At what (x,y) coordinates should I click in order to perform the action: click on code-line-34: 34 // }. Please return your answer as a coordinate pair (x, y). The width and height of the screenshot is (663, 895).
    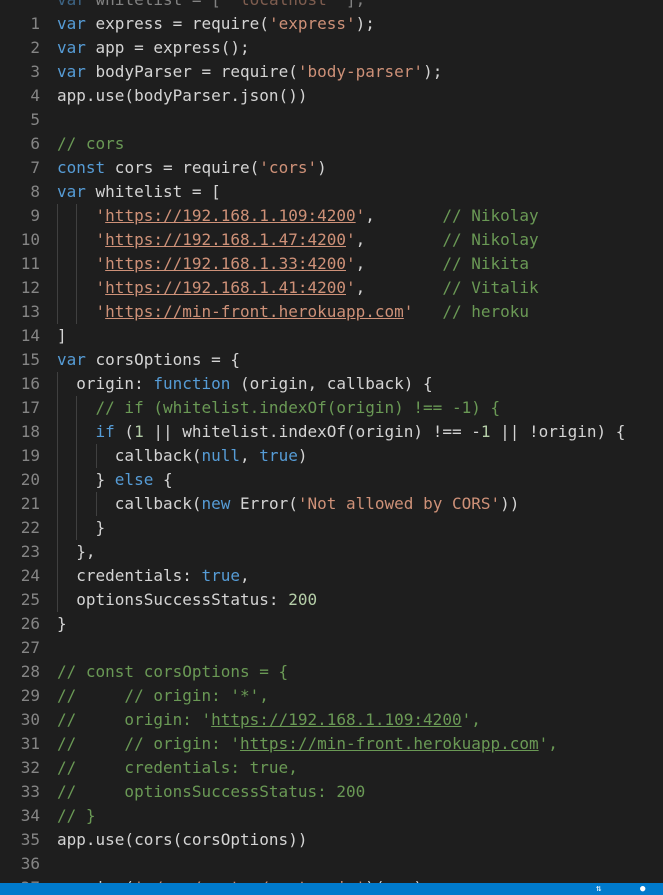
    Looking at the image, I should click on (331, 816).